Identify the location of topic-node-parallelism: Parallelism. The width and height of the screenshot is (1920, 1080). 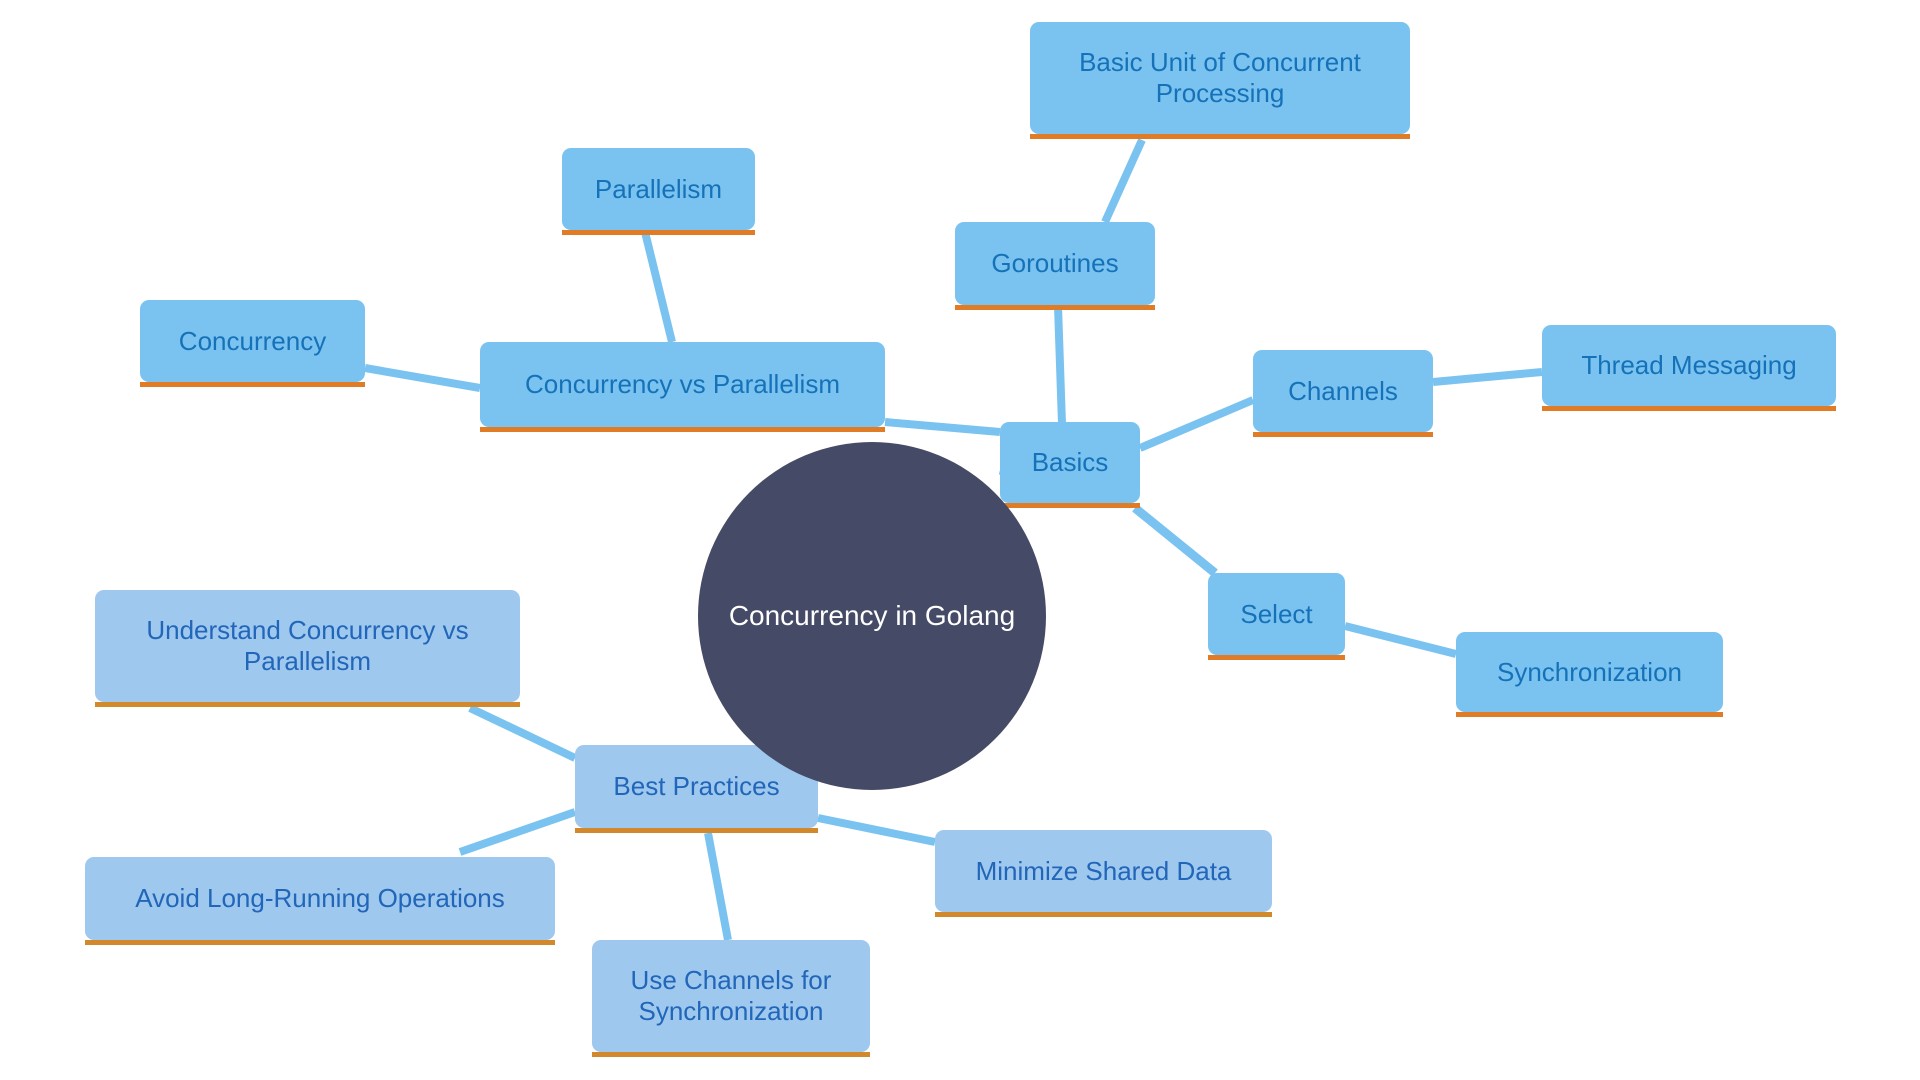
(658, 191).